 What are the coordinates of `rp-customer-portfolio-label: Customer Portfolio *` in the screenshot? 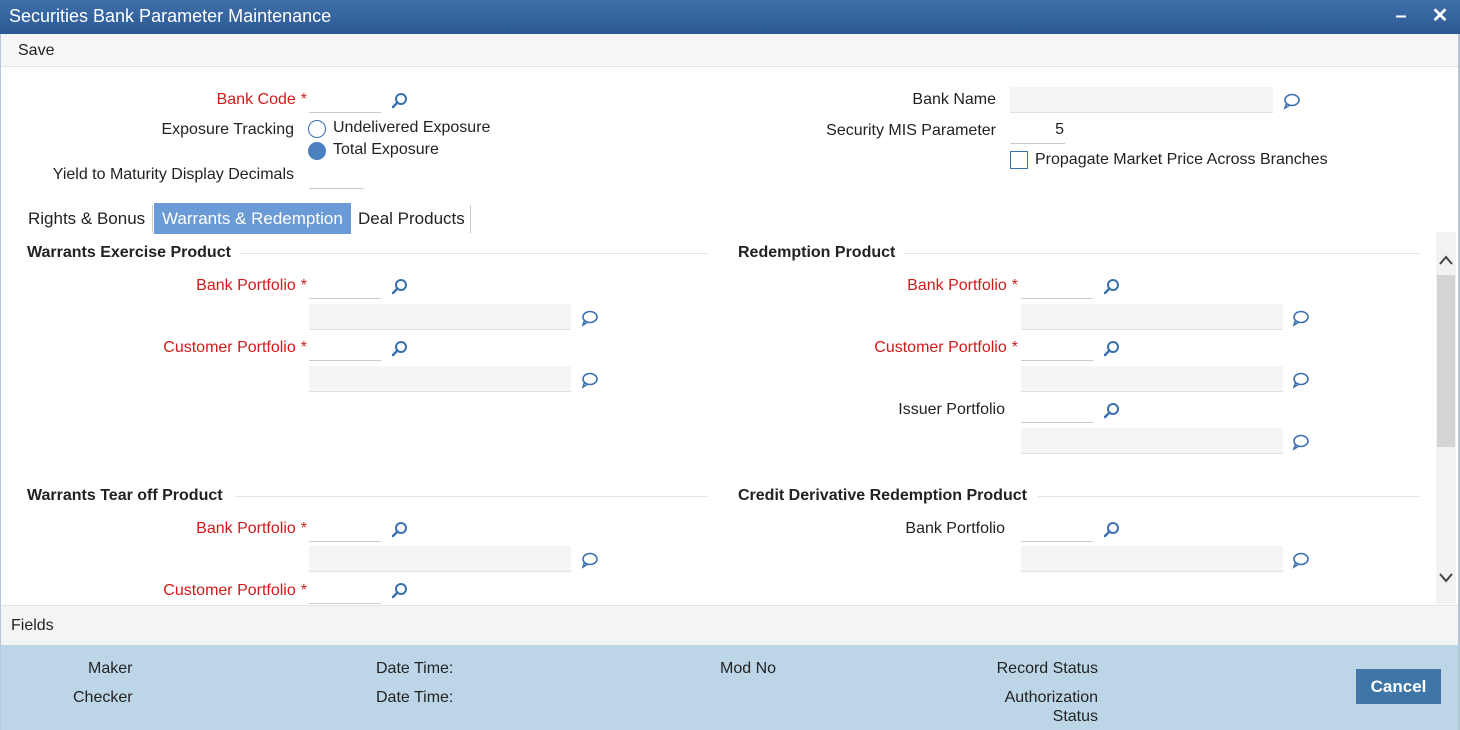 It's located at (946, 348).